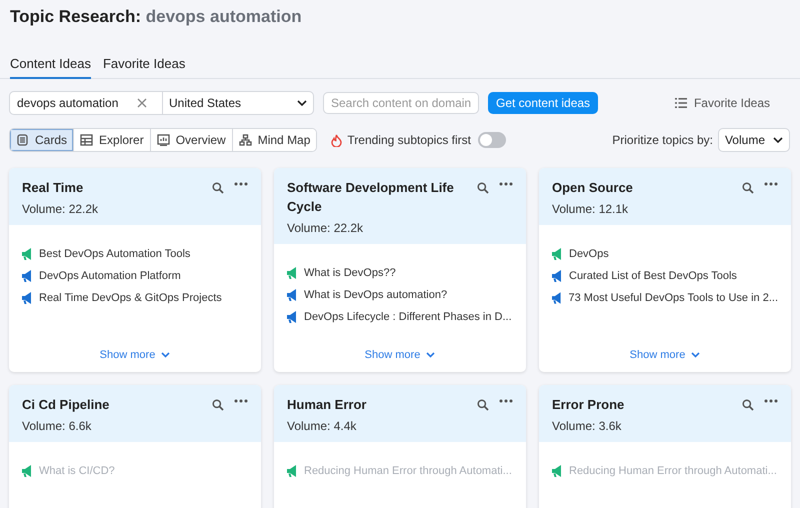 This screenshot has height=508, width=800. I want to click on query-text: devops automation, so click(224, 16).